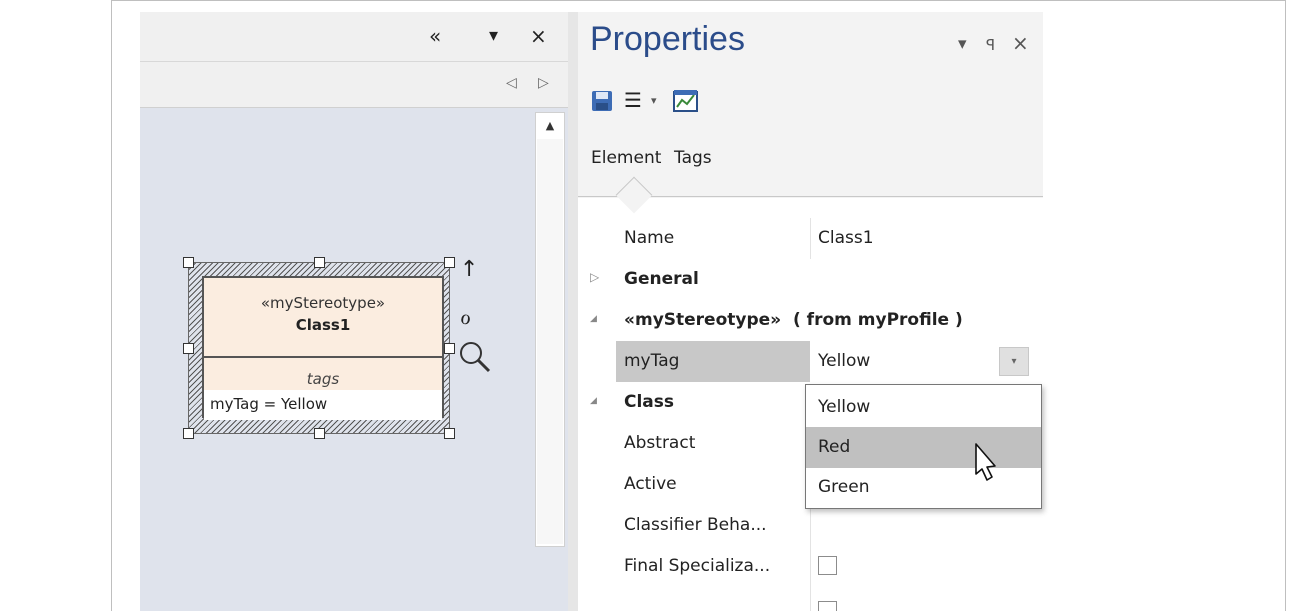 The image size is (1307, 611). Describe the element at coordinates (633, 100) in the screenshot. I see `list-icon: ☰` at that location.